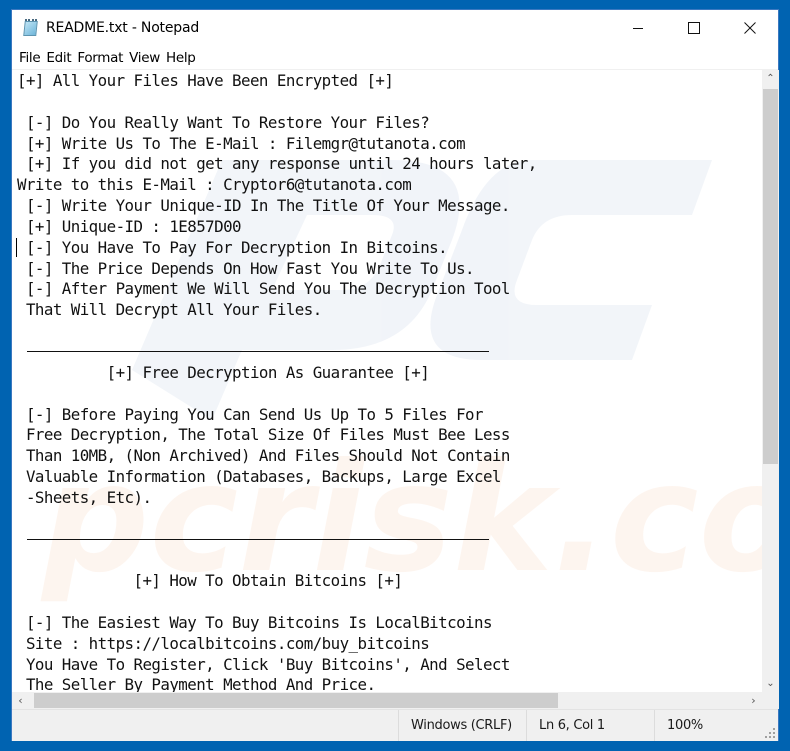 The image size is (790, 751). What do you see at coordinates (123, 28) in the screenshot?
I see `window-title: README.txt - Notepad` at bounding box center [123, 28].